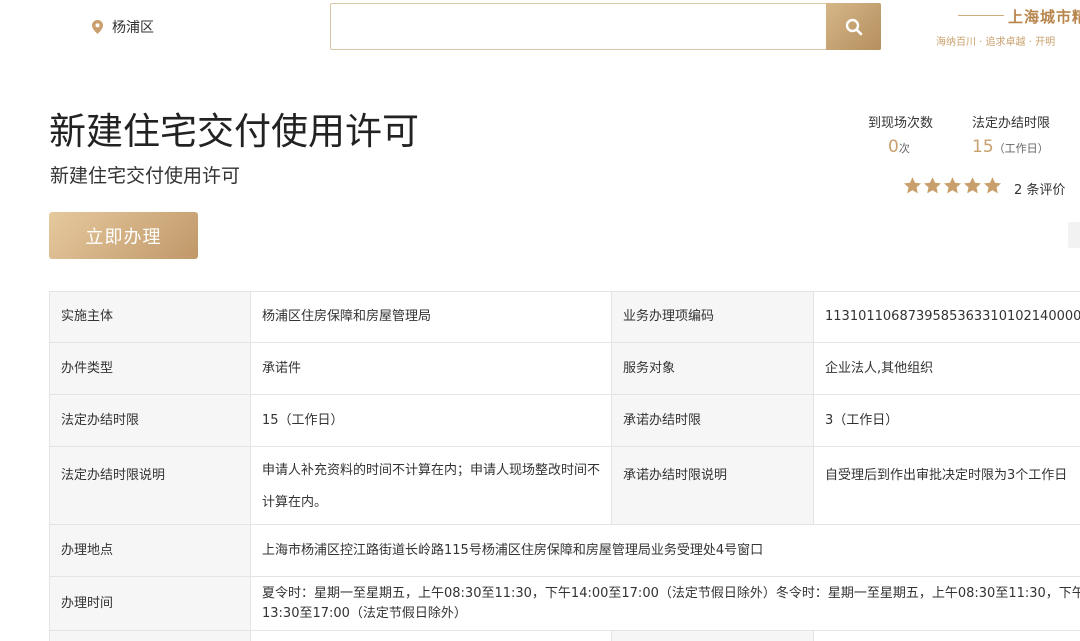 This screenshot has height=641, width=1080. What do you see at coordinates (1011, 123) in the screenshot?
I see `legal-limit-label: 法定办结时限` at bounding box center [1011, 123].